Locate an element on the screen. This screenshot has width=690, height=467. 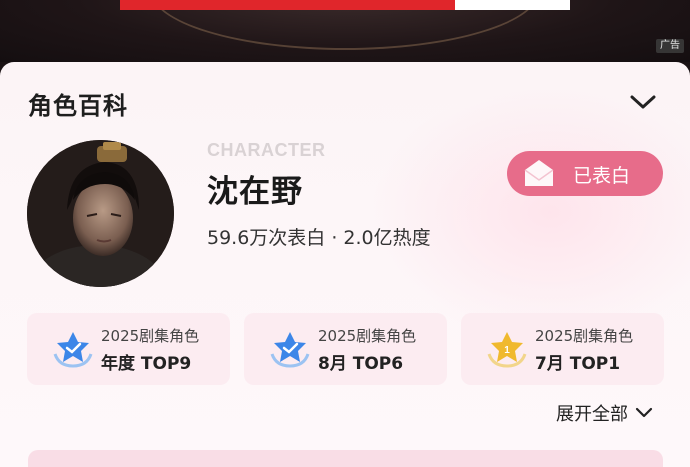
gold-star-medal-icon: 1 is located at coordinates (507, 350).